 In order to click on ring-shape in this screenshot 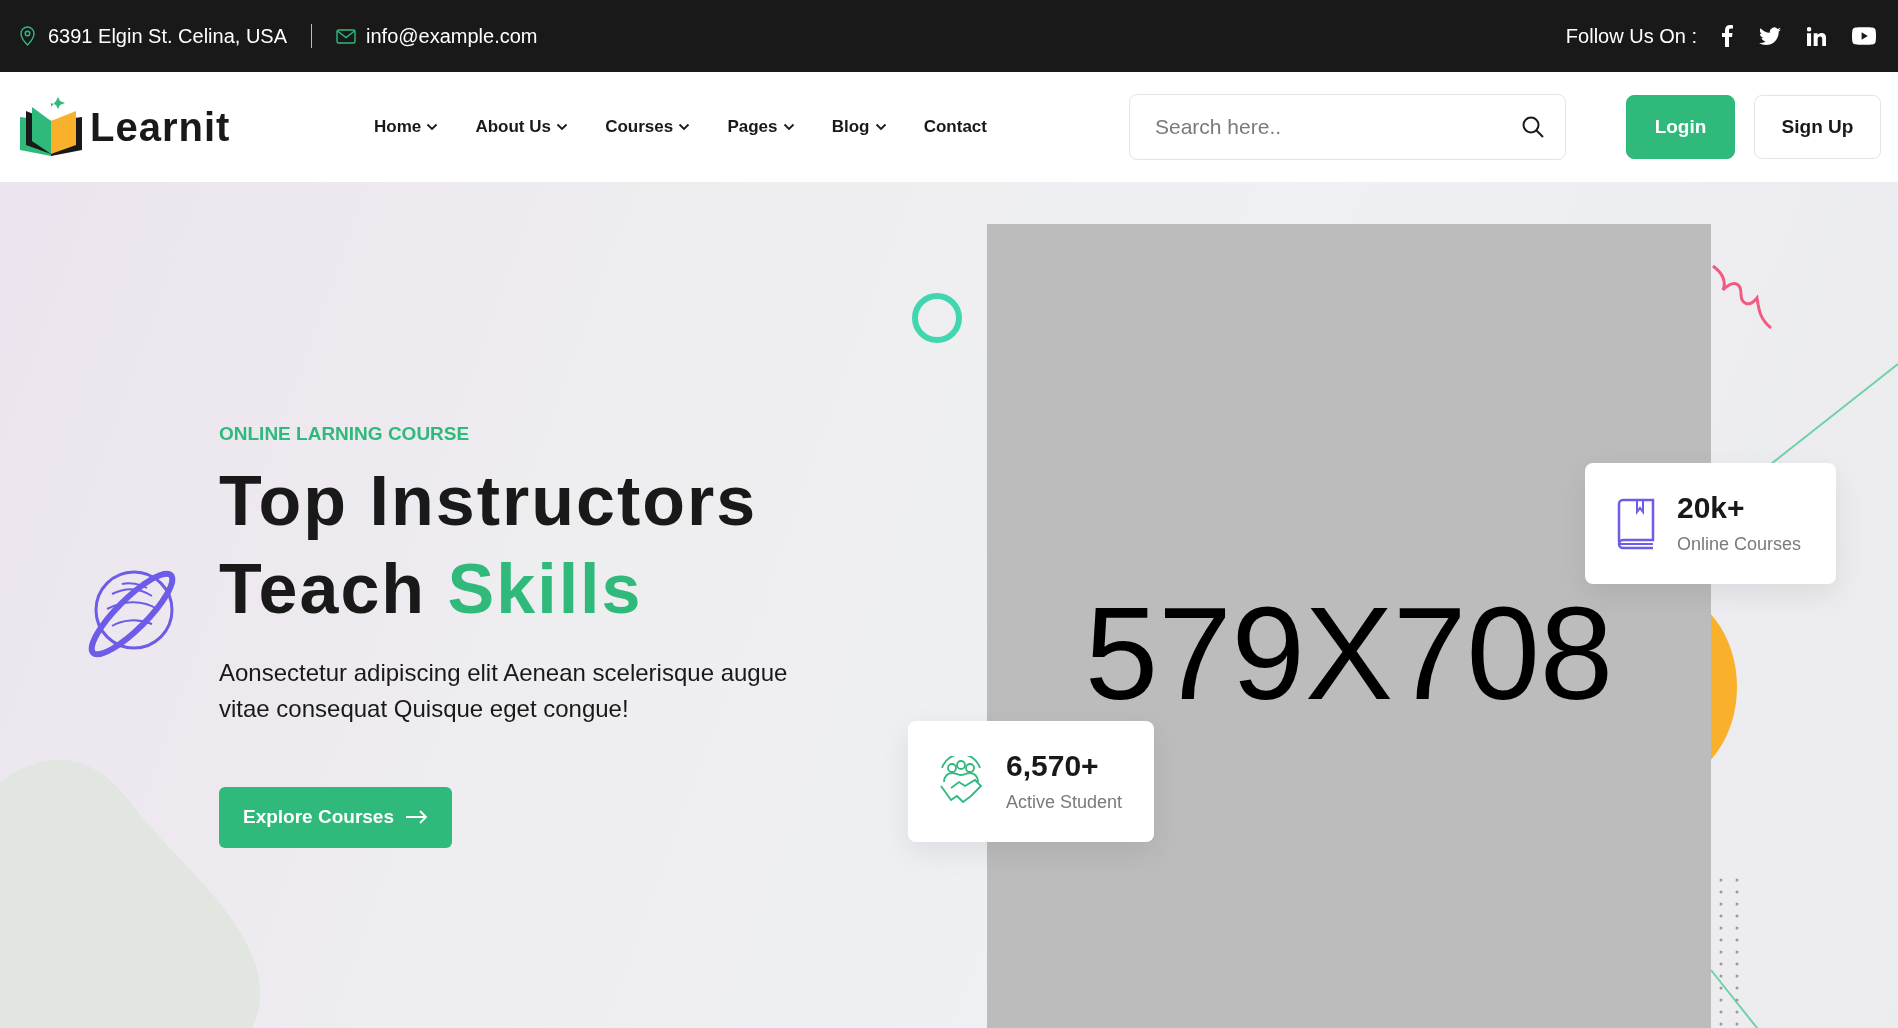, I will do `click(937, 318)`.